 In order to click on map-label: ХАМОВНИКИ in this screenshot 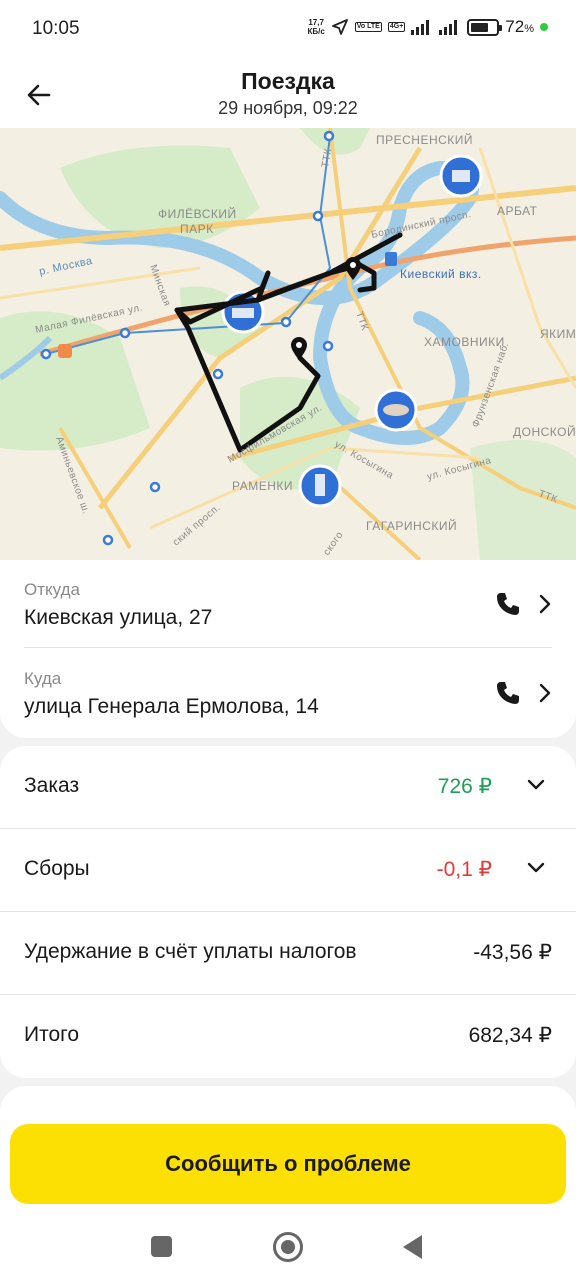, I will do `click(464, 342)`.